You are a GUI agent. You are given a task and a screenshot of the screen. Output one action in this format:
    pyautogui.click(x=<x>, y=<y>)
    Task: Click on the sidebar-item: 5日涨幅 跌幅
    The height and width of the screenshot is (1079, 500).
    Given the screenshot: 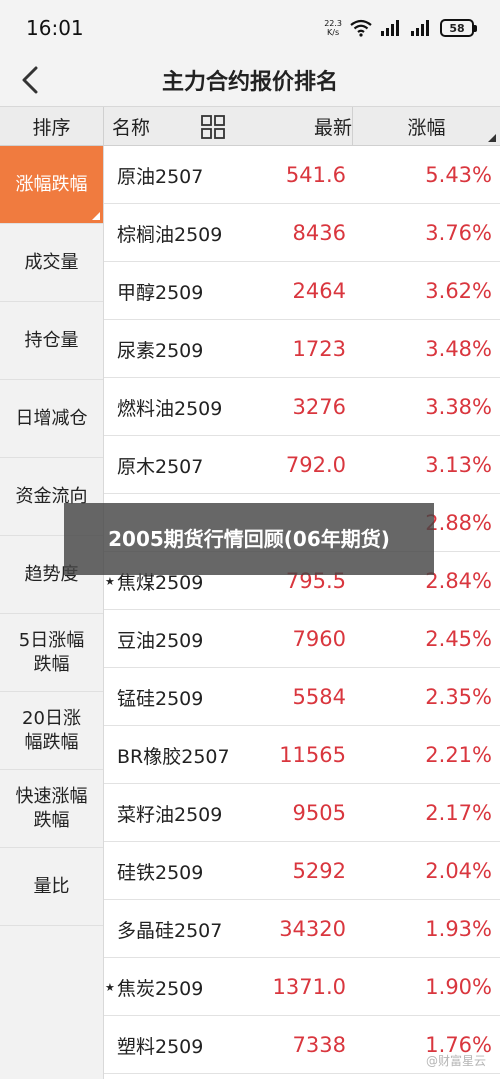 What is the action you would take?
    pyautogui.click(x=51, y=653)
    